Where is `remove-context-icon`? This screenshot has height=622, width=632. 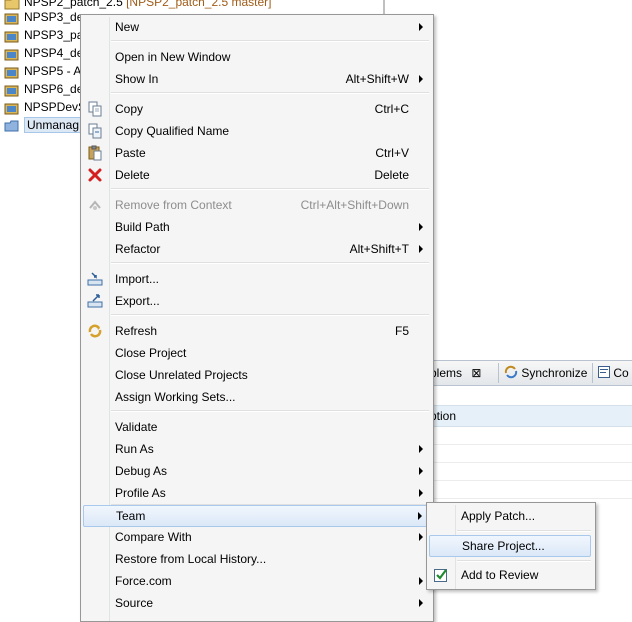 remove-context-icon is located at coordinates (95, 205).